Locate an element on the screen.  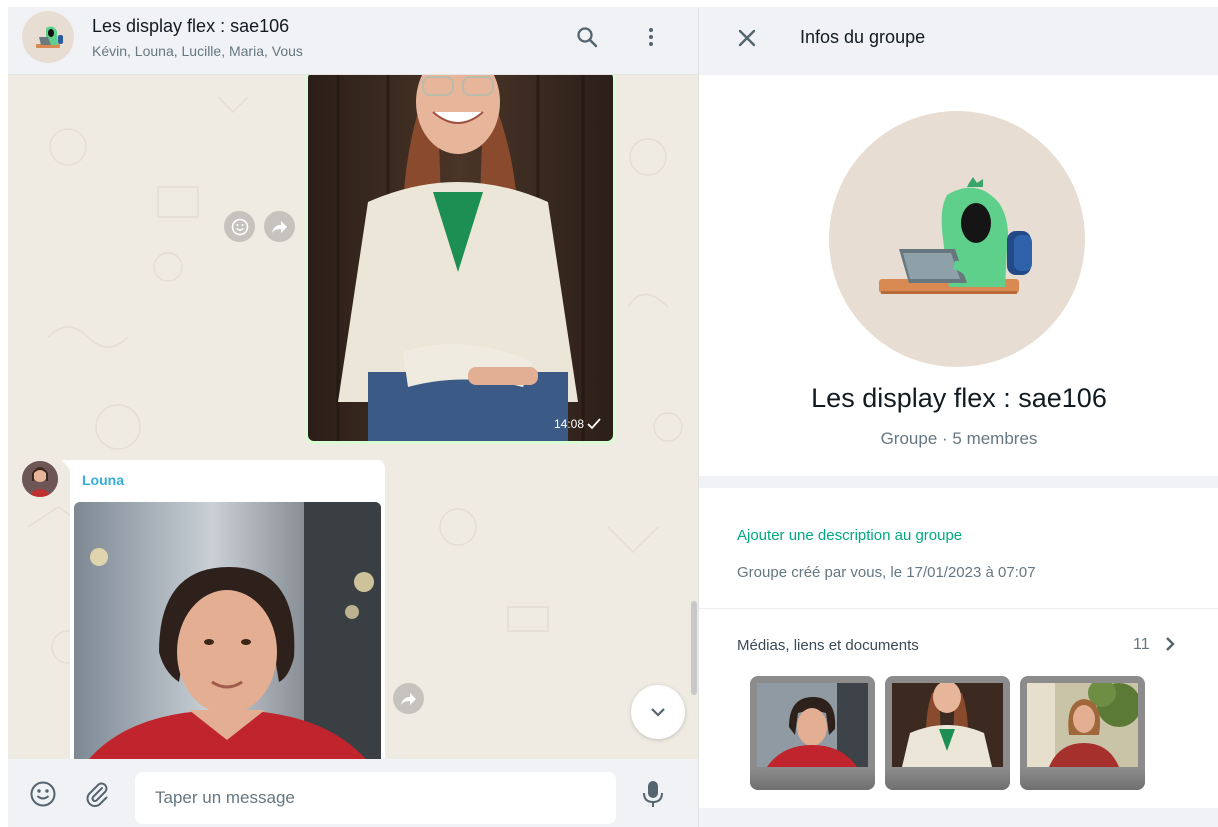
message-time: 14:08 is located at coordinates (568, 424).